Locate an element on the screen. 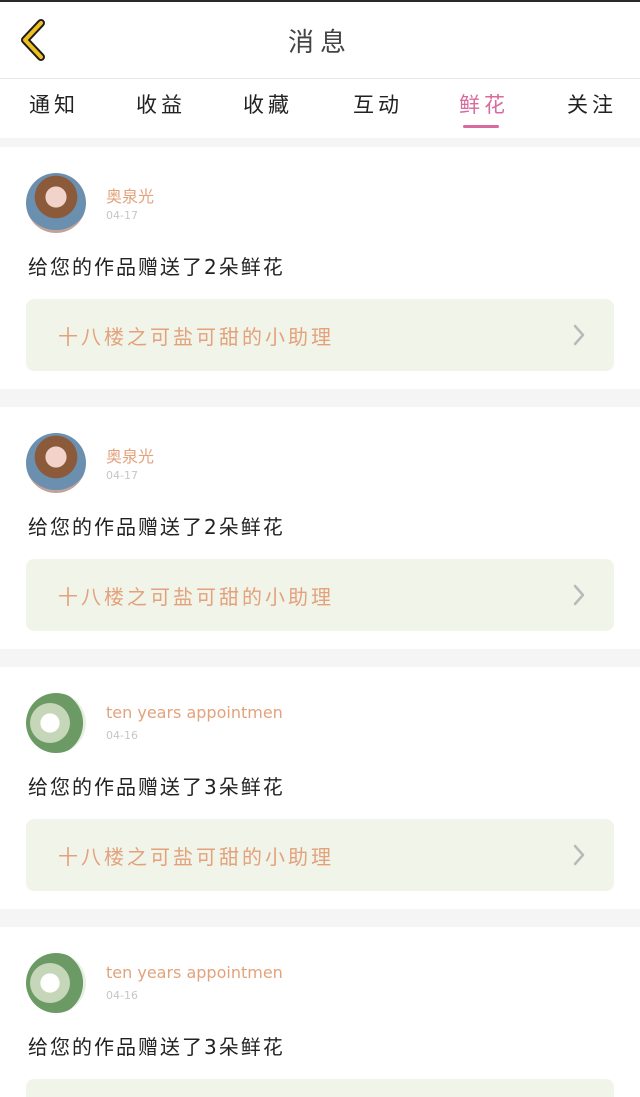 This screenshot has width=640, height=1097. page-title: 消息 is located at coordinates (319, 43).